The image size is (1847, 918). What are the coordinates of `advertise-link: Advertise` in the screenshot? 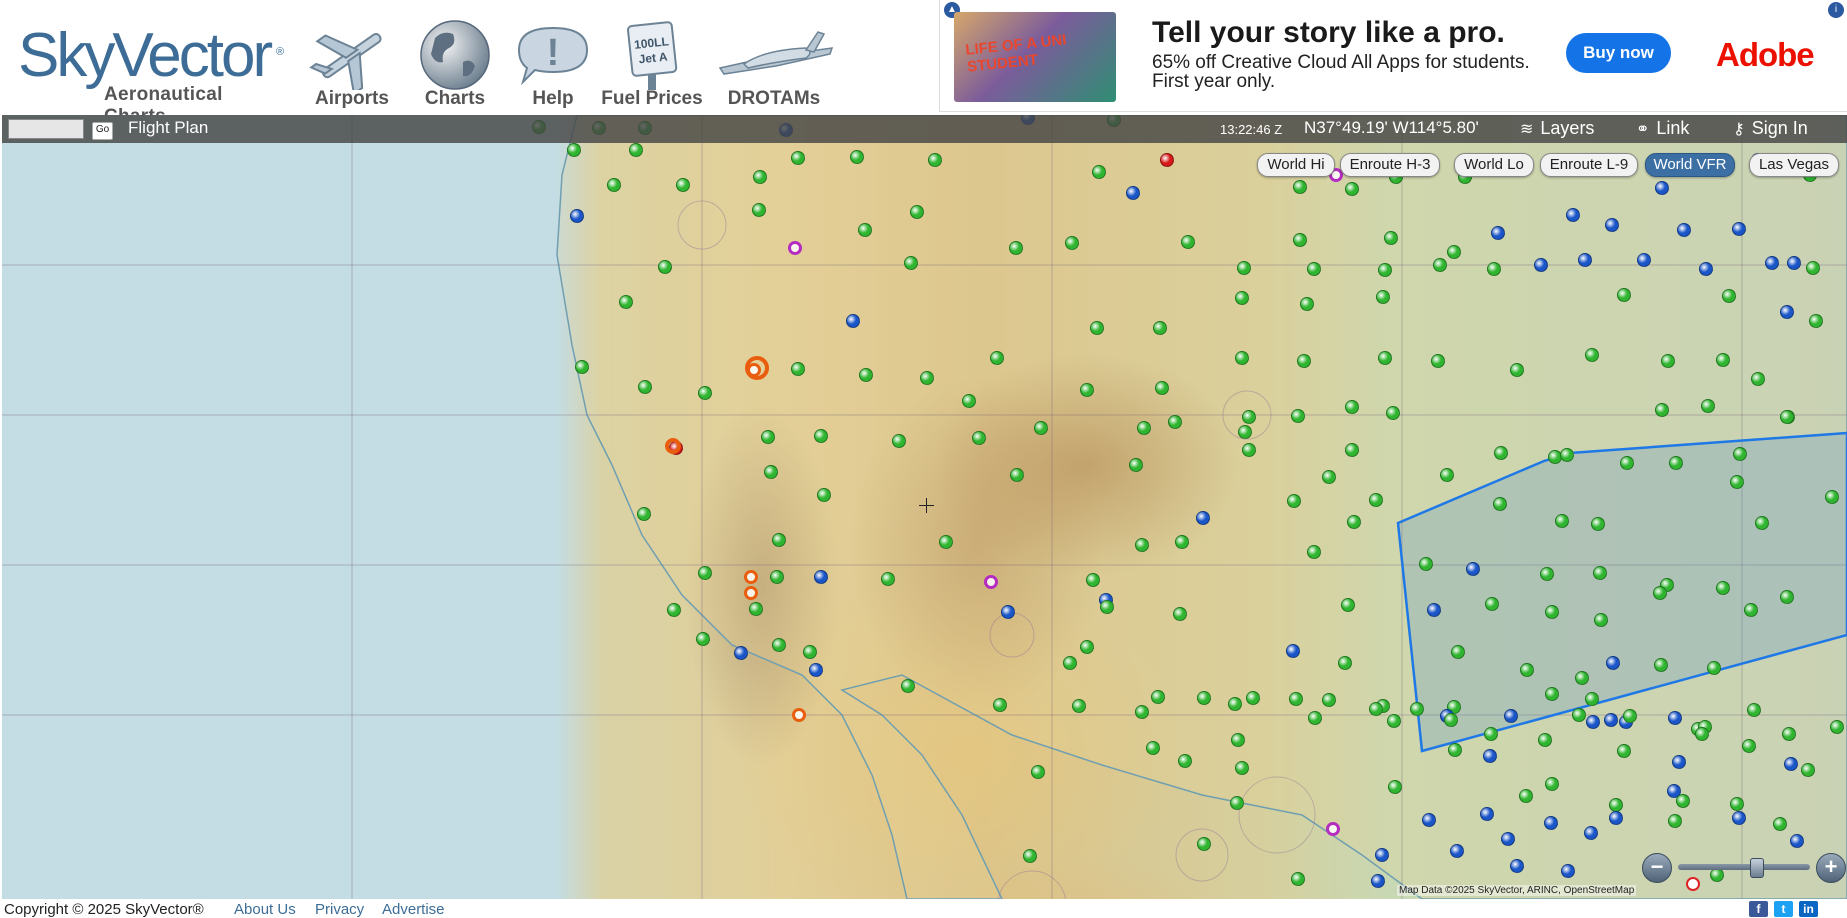 It's located at (413, 909).